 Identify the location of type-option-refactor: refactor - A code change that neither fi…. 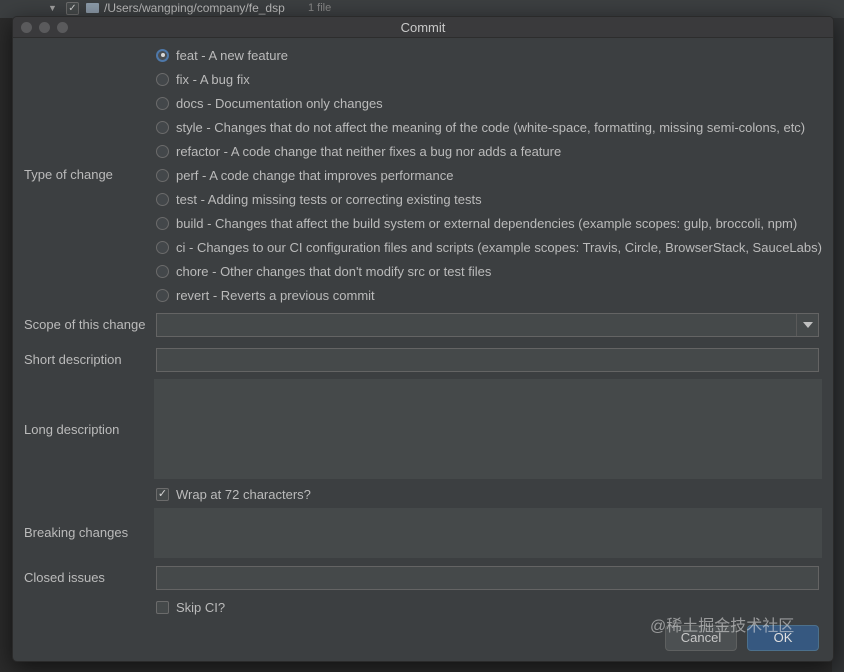
(358, 151).